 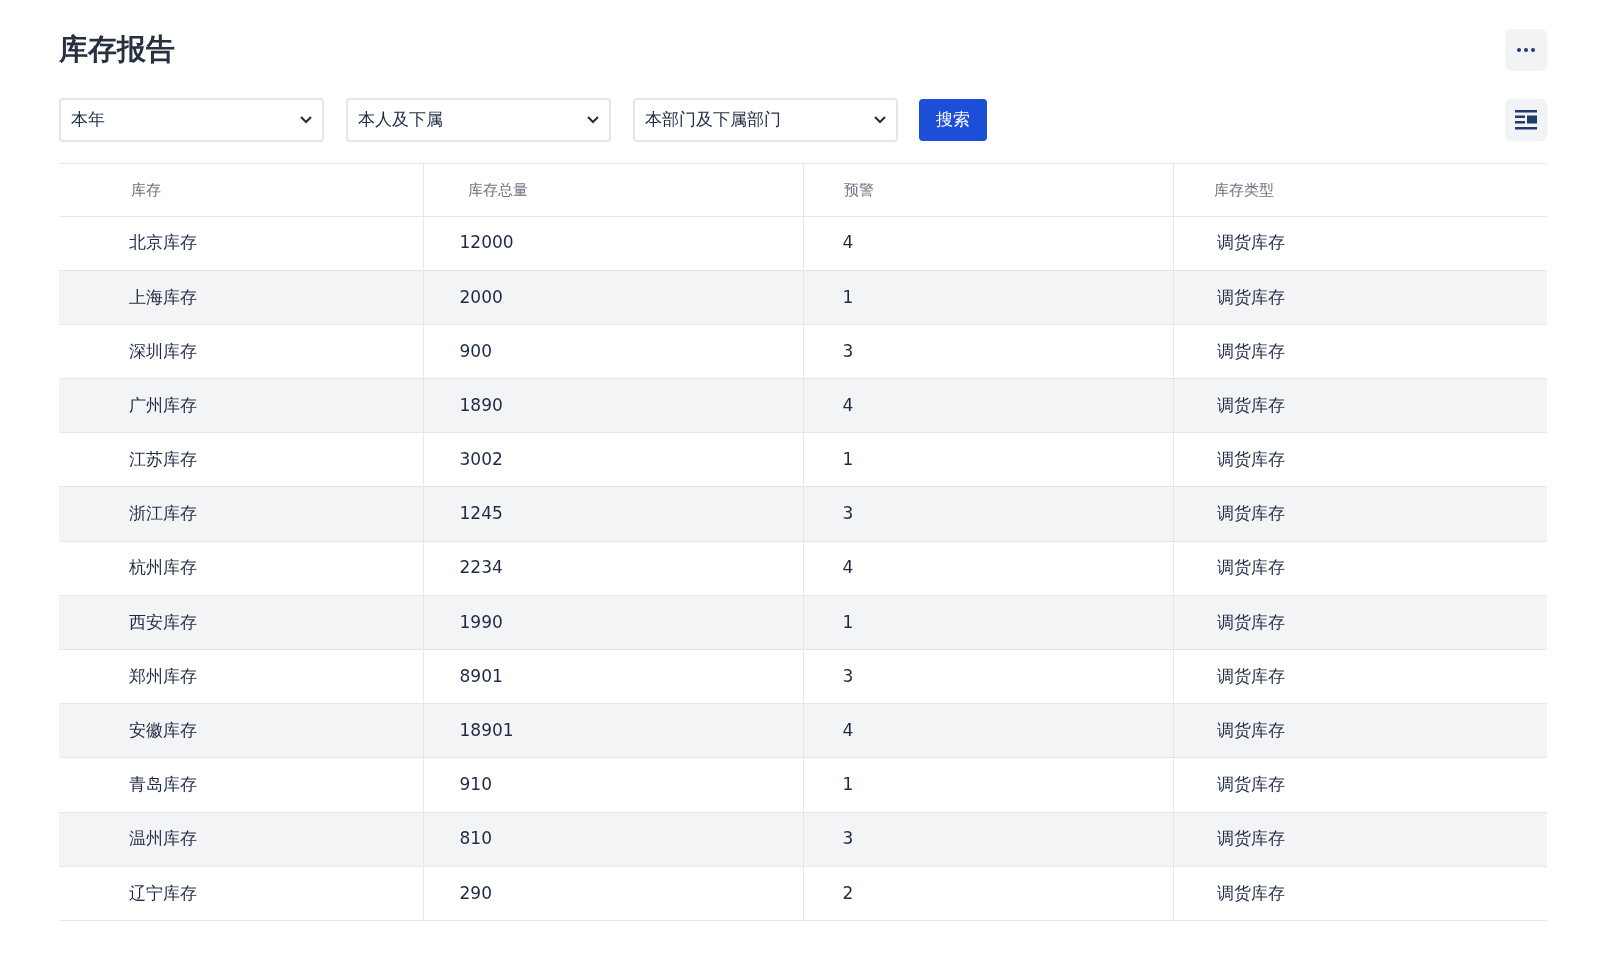 I want to click on filter-dropdown: 本人及下属, so click(x=478, y=120).